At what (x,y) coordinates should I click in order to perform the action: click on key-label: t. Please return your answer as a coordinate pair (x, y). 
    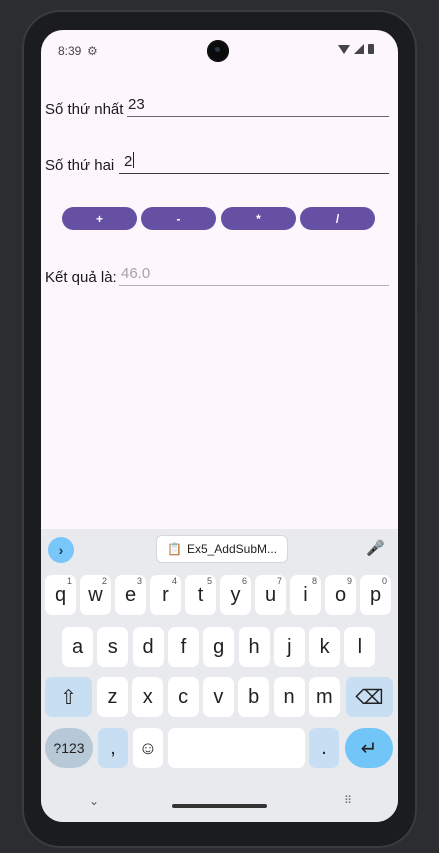
    Looking at the image, I should click on (200, 594).